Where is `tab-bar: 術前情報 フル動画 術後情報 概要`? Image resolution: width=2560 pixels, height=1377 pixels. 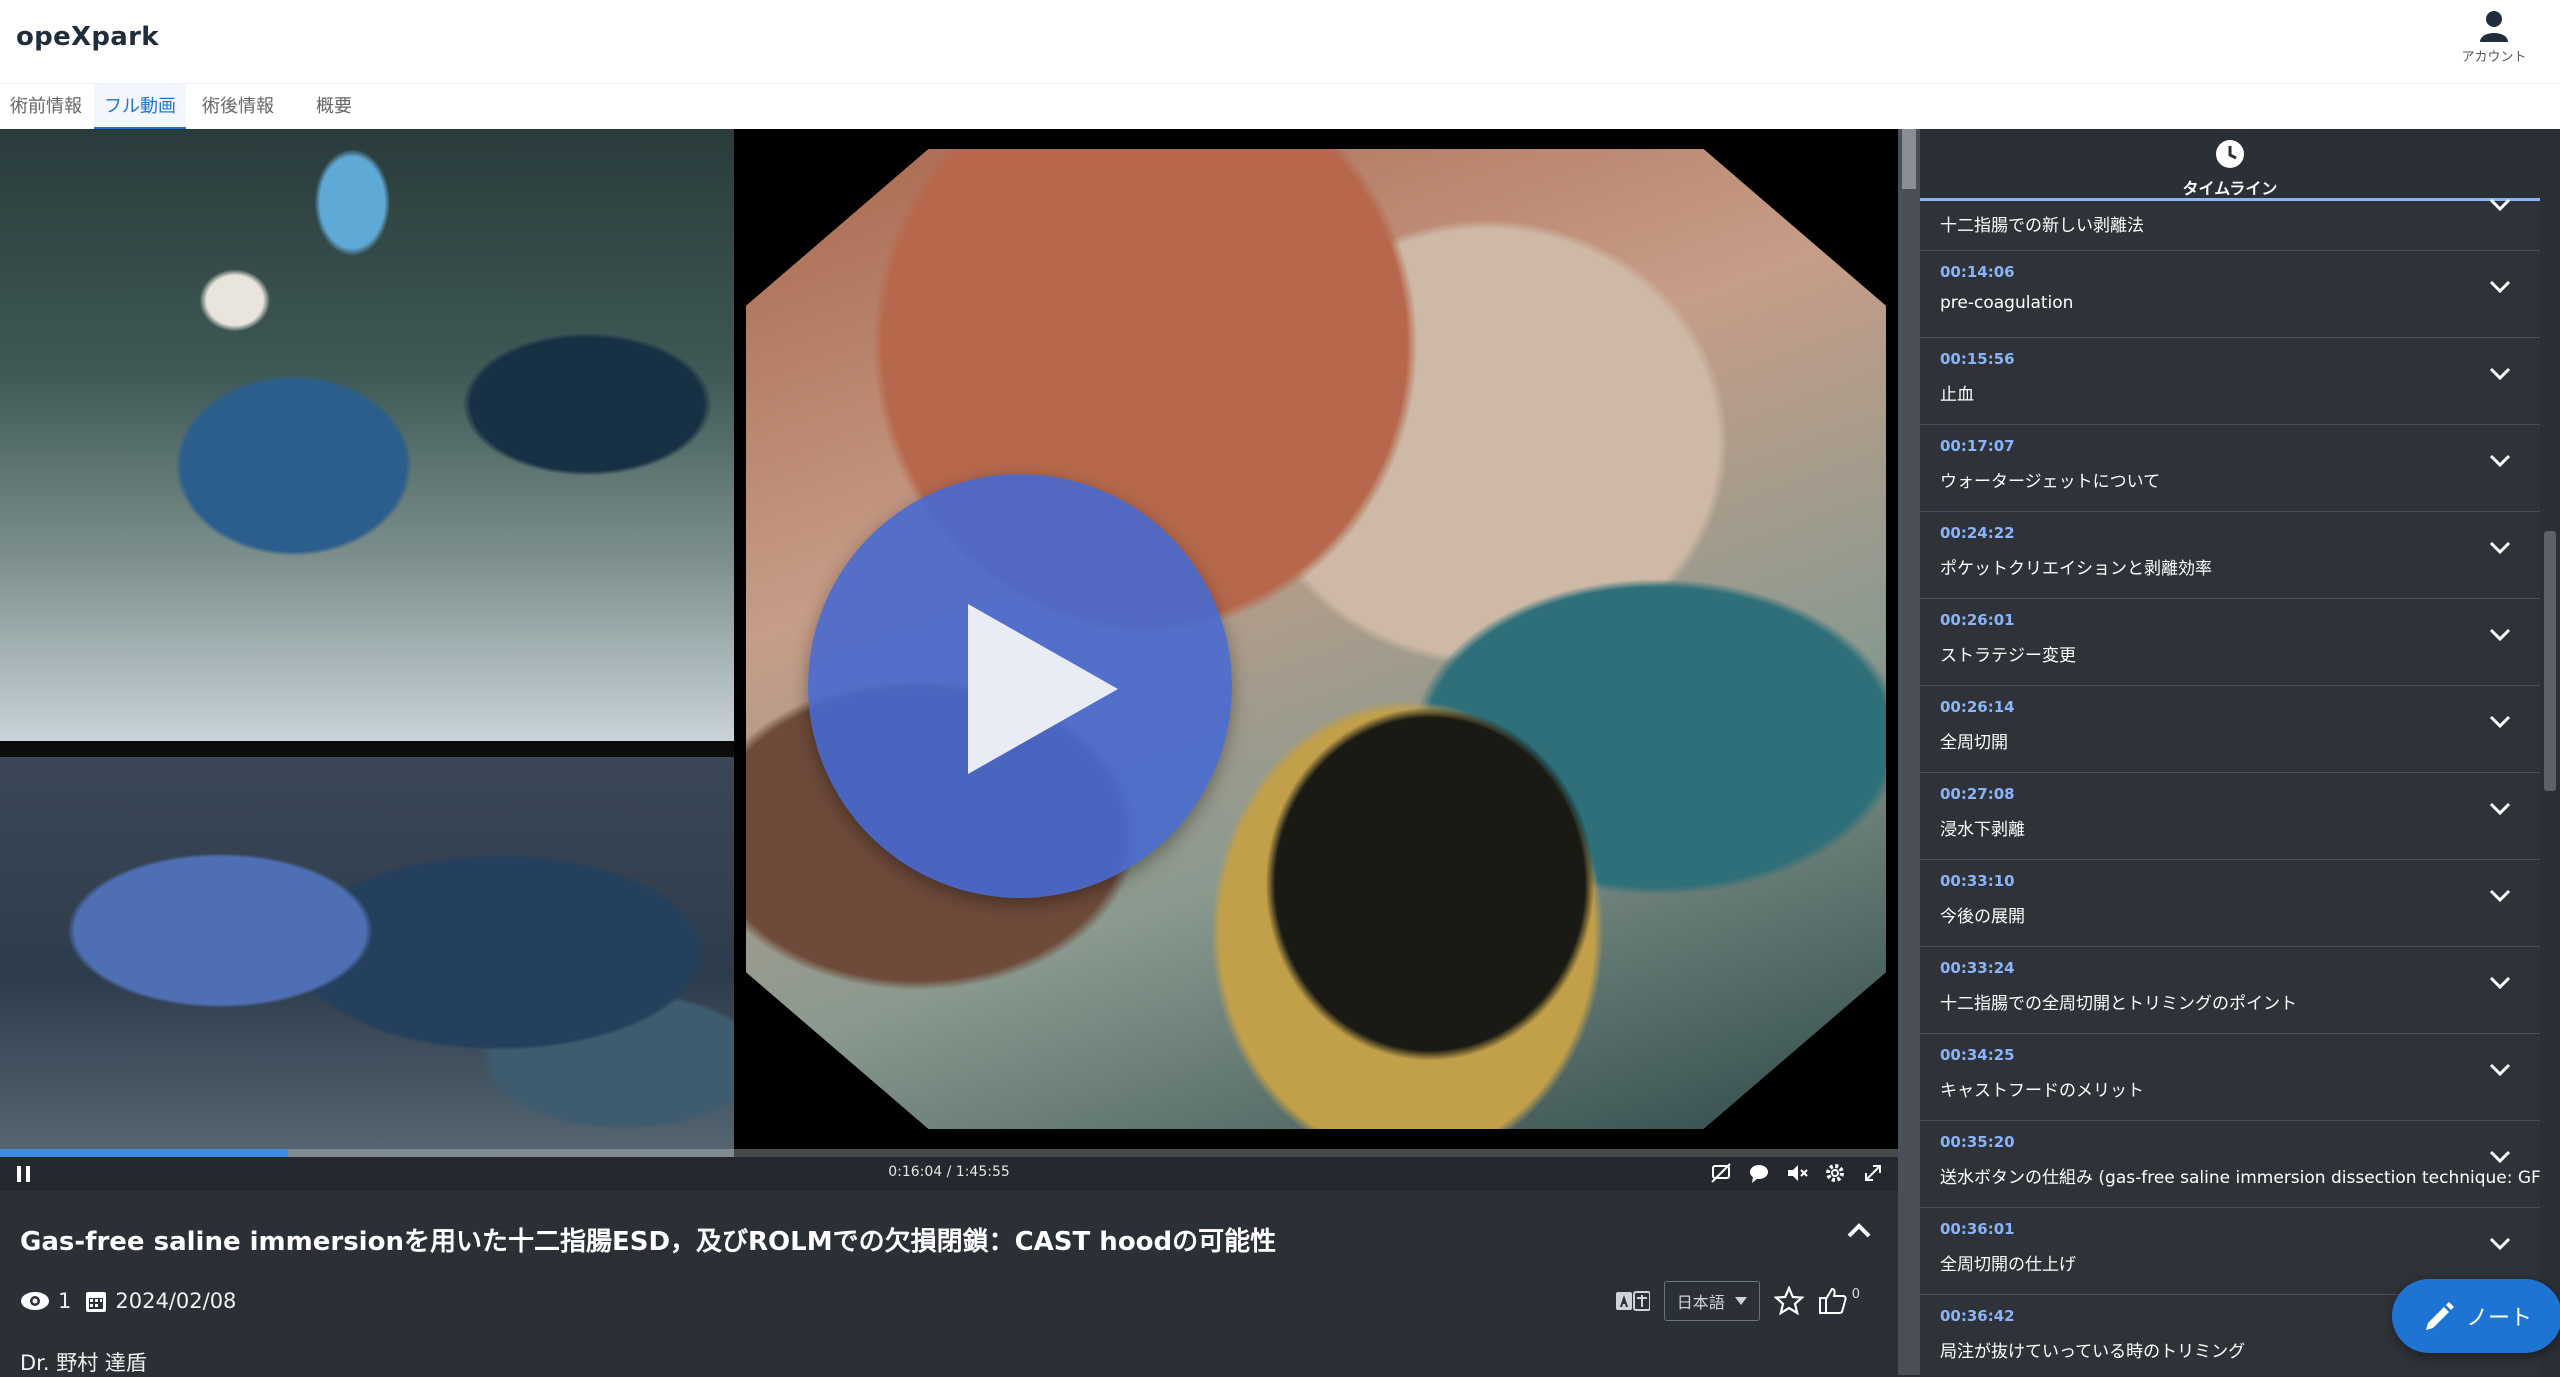
tab-bar: 術前情報 フル動画 術後情報 概要 is located at coordinates (1280, 106).